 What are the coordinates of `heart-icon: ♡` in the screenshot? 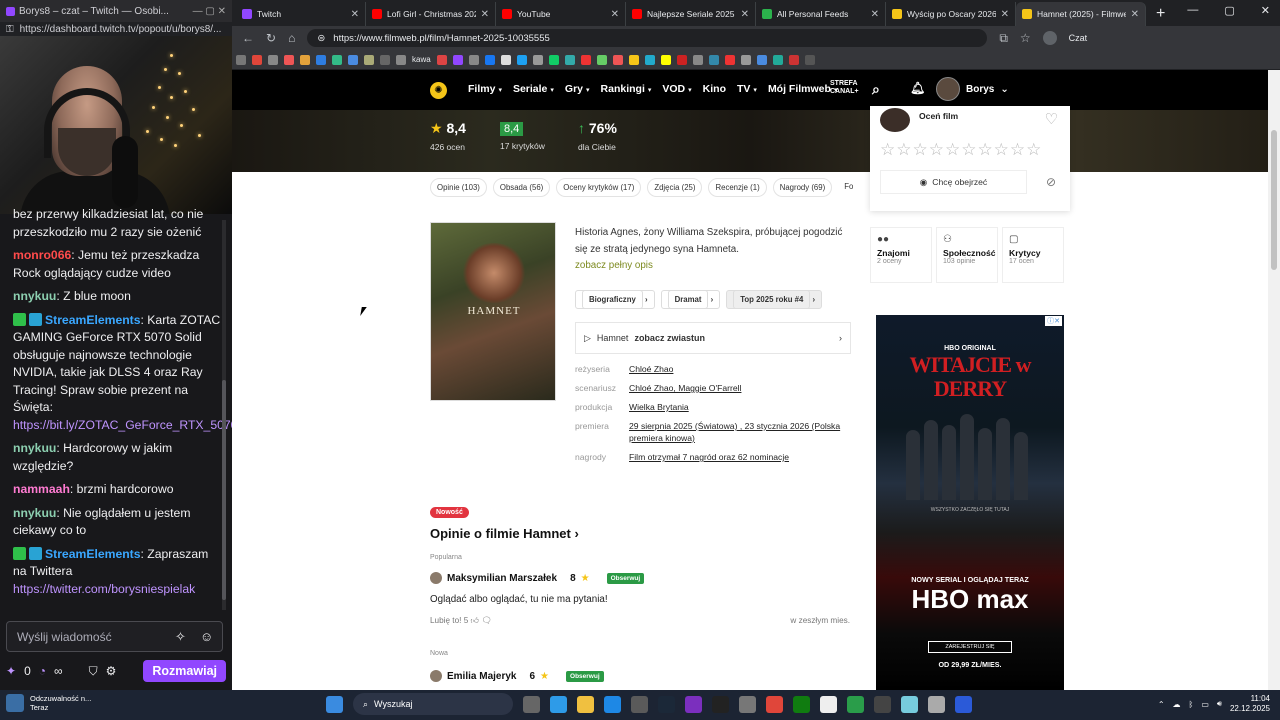 It's located at (1051, 119).